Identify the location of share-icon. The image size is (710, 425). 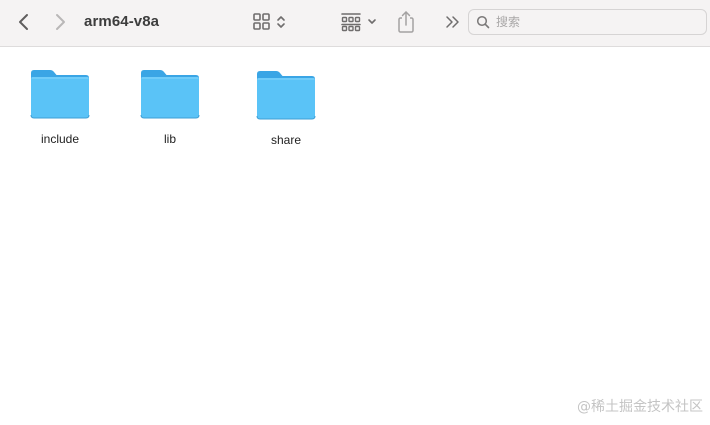
(406, 22).